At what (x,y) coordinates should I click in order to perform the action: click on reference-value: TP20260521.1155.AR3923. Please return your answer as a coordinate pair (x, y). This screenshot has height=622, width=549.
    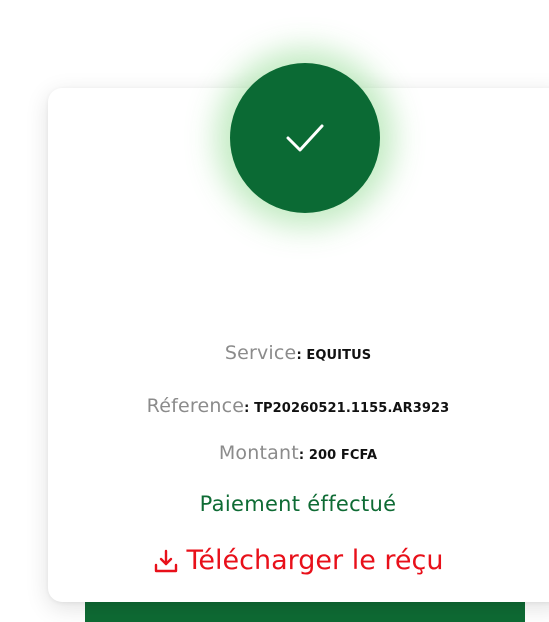
    Looking at the image, I should click on (352, 408).